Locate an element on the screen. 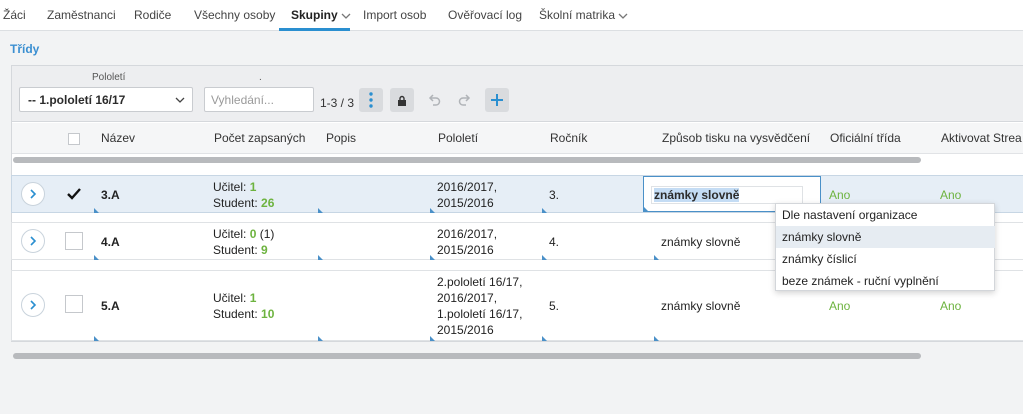 The width and height of the screenshot is (1023, 414). nav-tab-groups-label: Skupiny is located at coordinates (314, 15).